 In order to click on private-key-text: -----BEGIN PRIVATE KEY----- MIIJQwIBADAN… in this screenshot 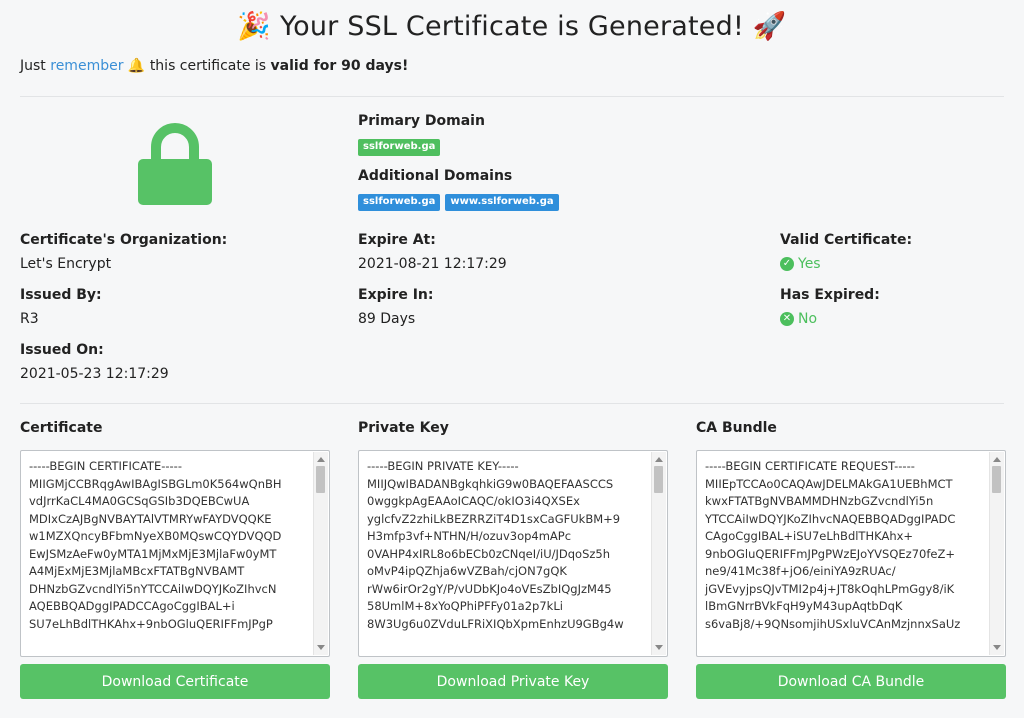, I will do `click(513, 542)`.